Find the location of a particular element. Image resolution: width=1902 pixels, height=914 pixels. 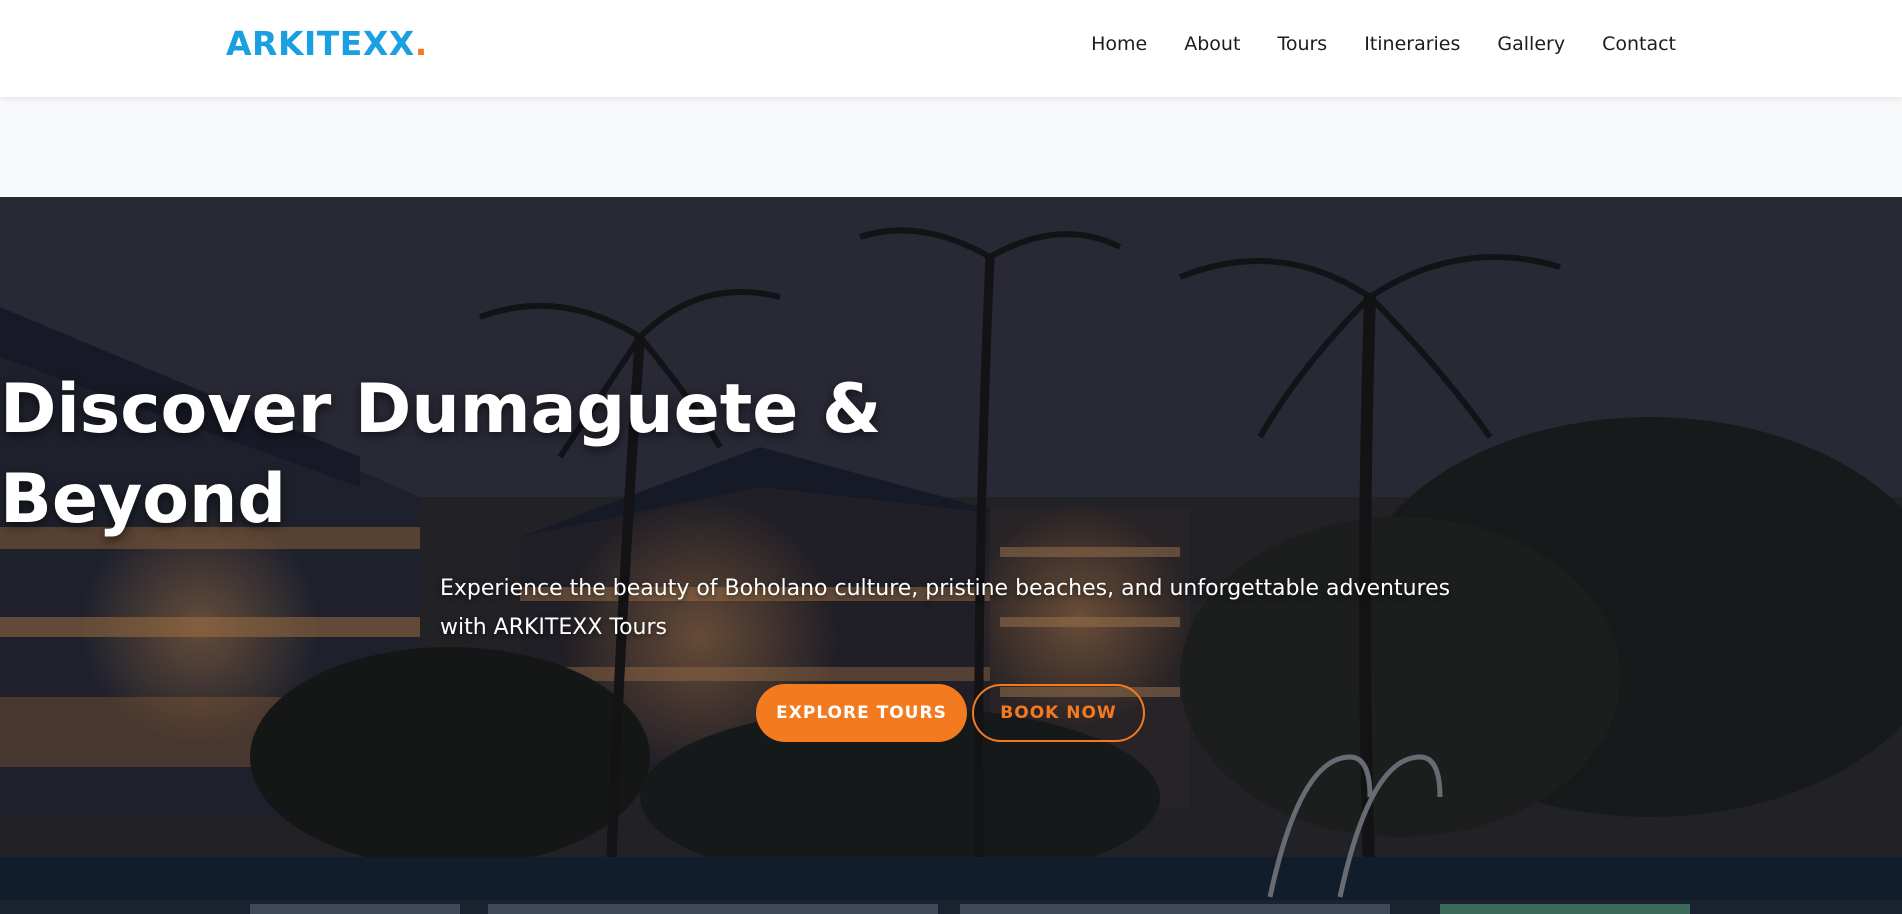

nav-tours: Tours is located at coordinates (1302, 44).